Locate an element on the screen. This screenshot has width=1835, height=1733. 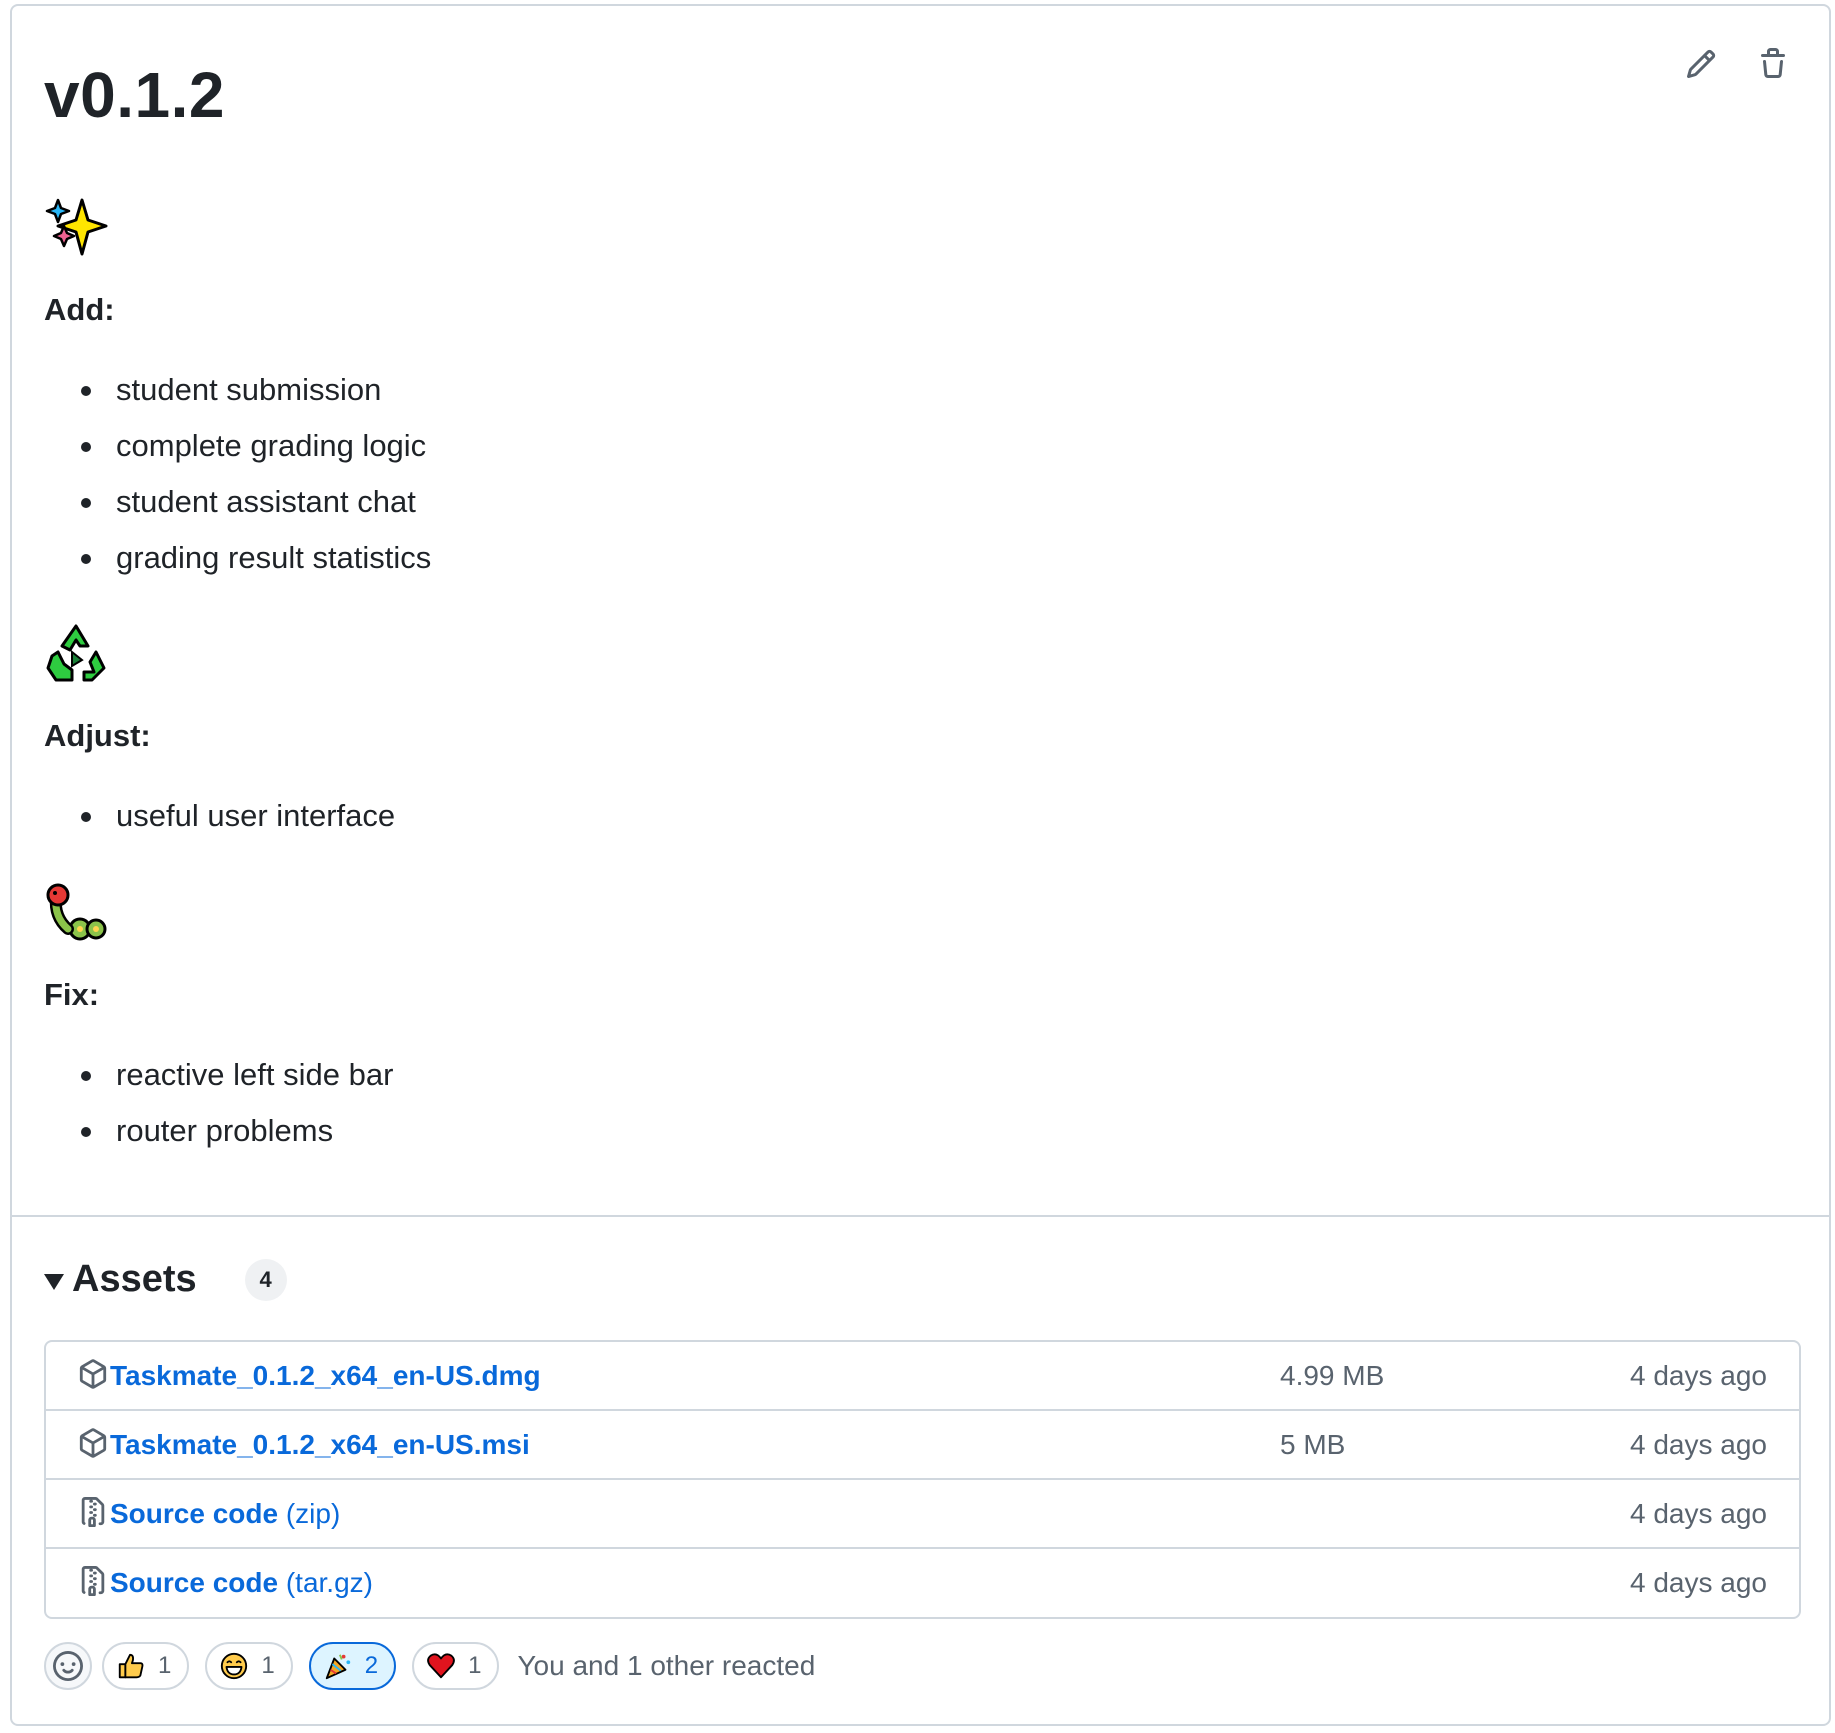
assets-toggle: Assets 4 is located at coordinates (165, 1279).